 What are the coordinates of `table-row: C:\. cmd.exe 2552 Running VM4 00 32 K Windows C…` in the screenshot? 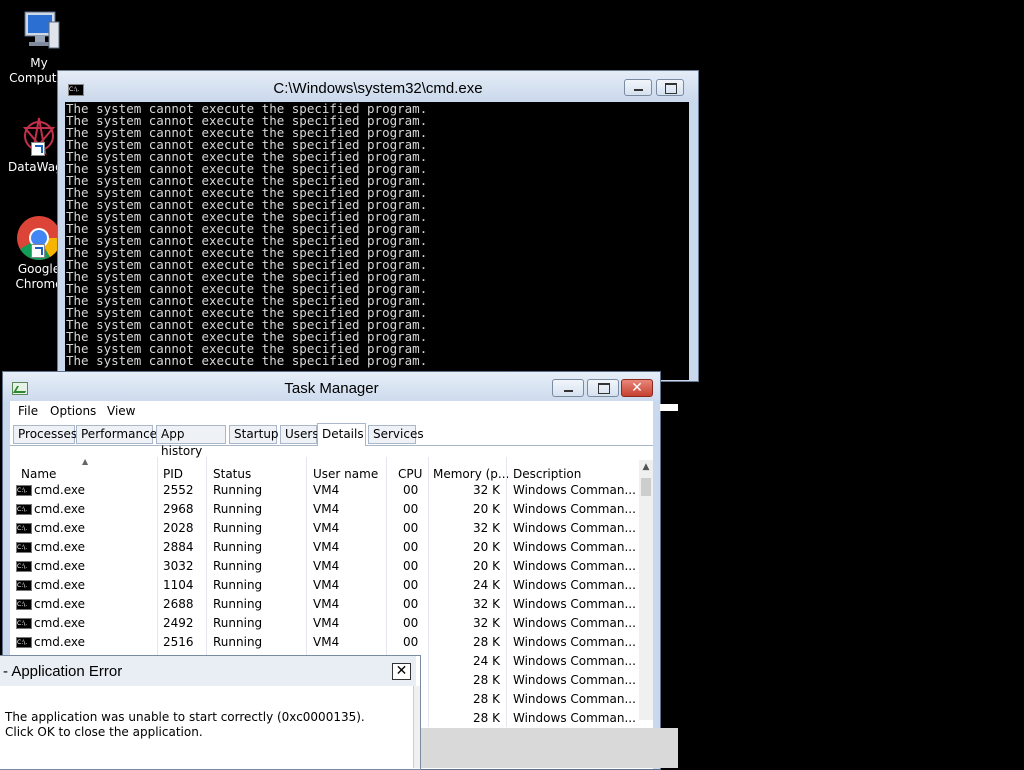 It's located at (323, 490).